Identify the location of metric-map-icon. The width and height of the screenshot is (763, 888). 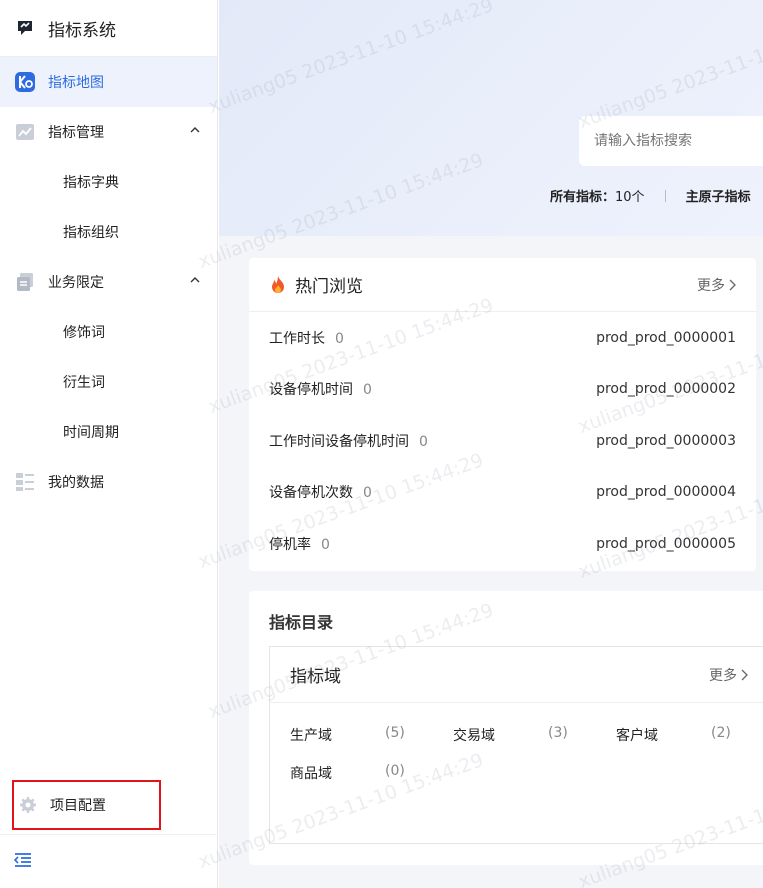
(25, 82).